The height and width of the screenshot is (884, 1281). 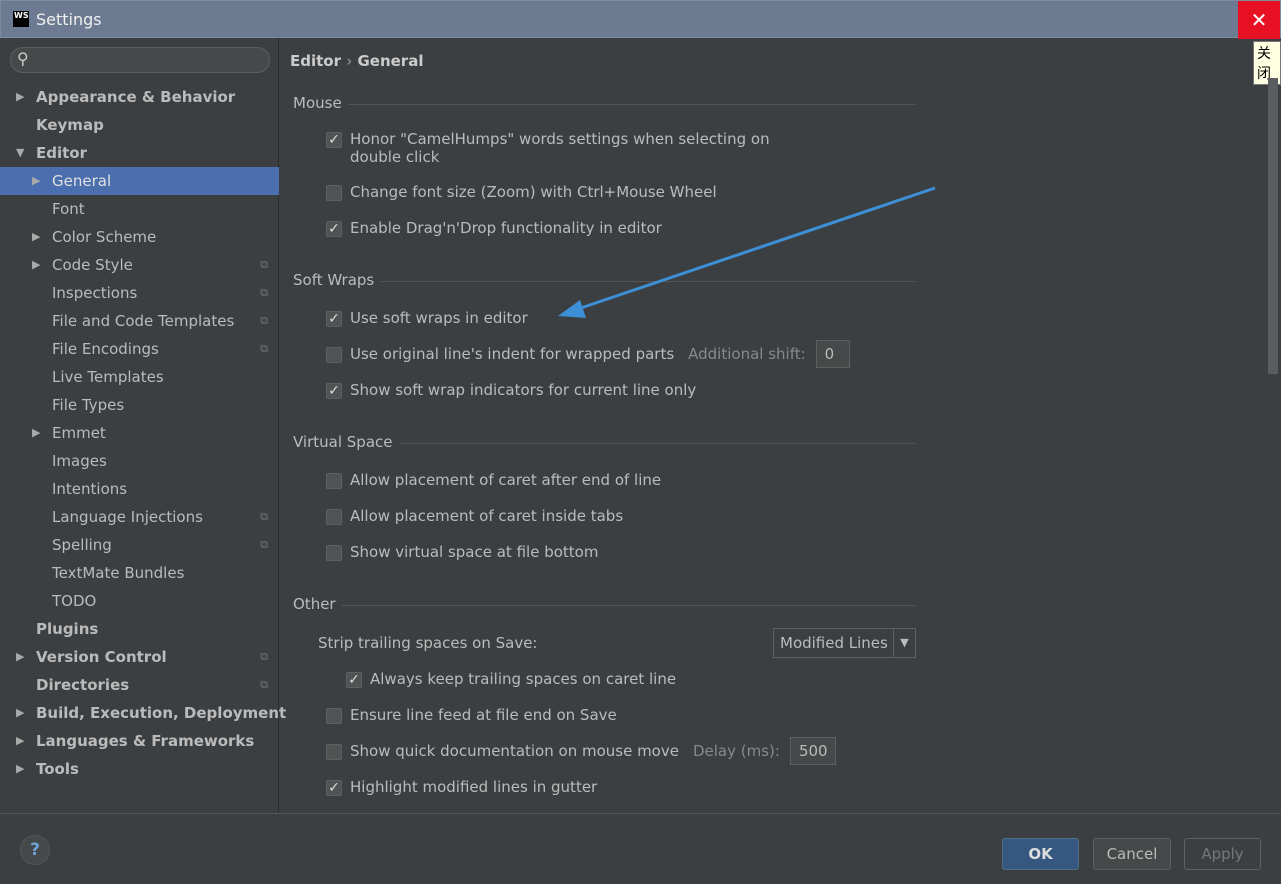 What do you see at coordinates (640, 848) in the screenshot?
I see `dialog-footer: ? OK Cancel Apply` at bounding box center [640, 848].